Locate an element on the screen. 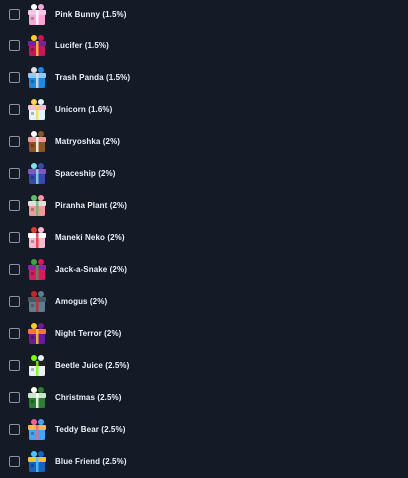  list-item: Maneki Neko (2%) is located at coordinates (204, 237).